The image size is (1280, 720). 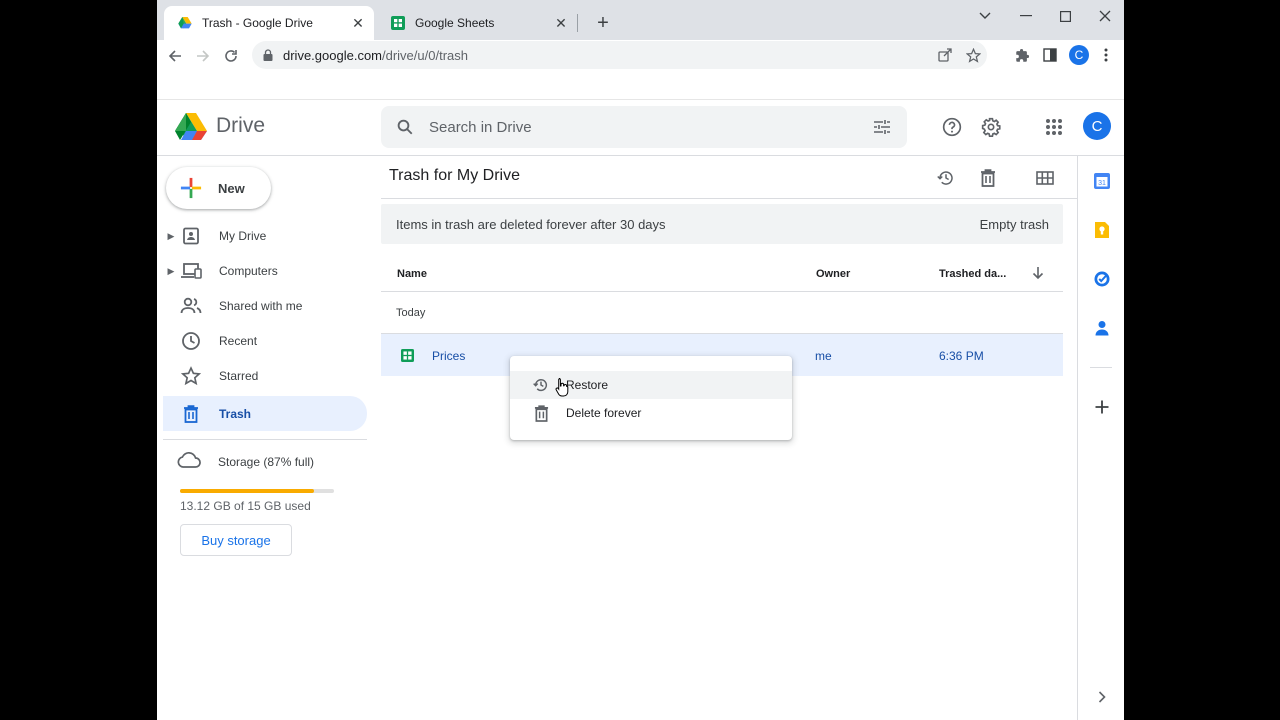 What do you see at coordinates (235, 413) in the screenshot?
I see `sidebar-item-label: Trash` at bounding box center [235, 413].